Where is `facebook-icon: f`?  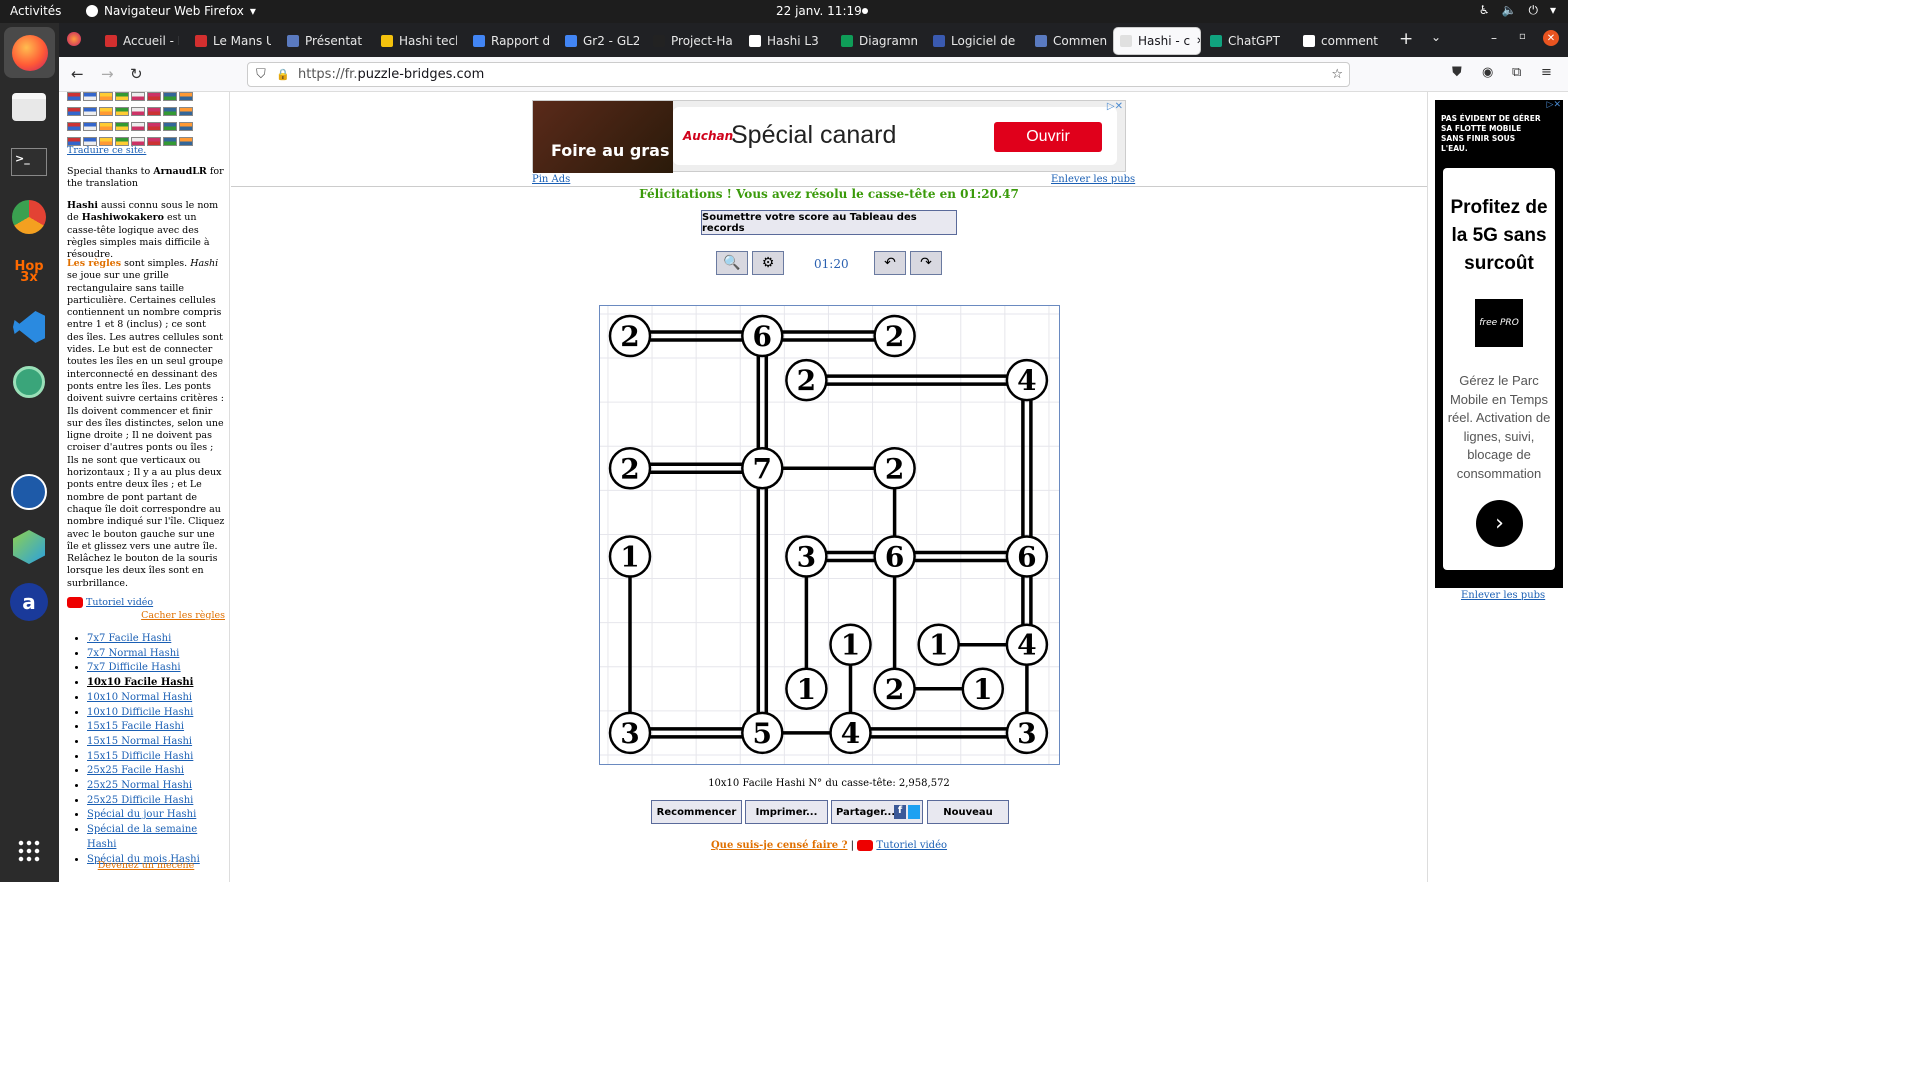
facebook-icon: f is located at coordinates (900, 812).